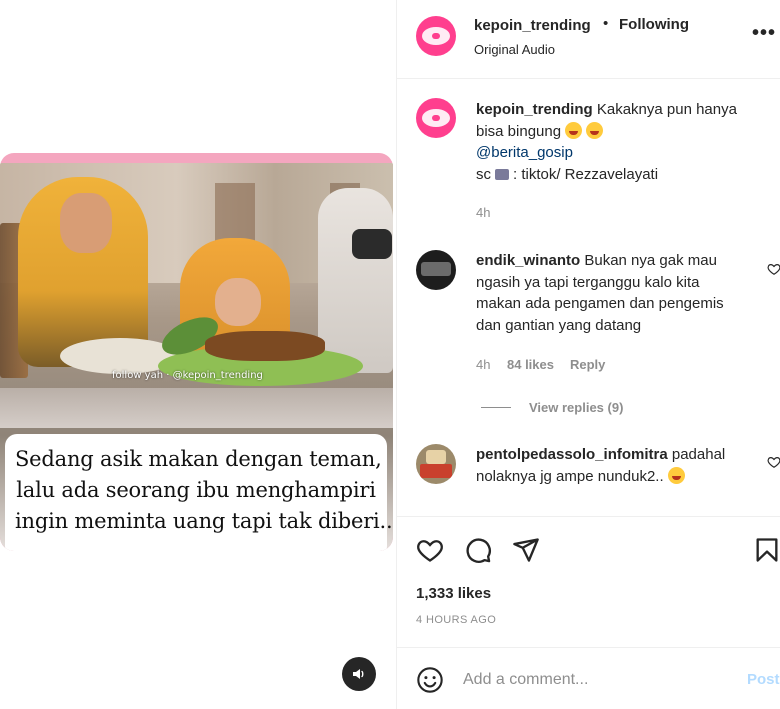  What do you see at coordinates (355, 280) in the screenshot?
I see `scene-person` at bounding box center [355, 280].